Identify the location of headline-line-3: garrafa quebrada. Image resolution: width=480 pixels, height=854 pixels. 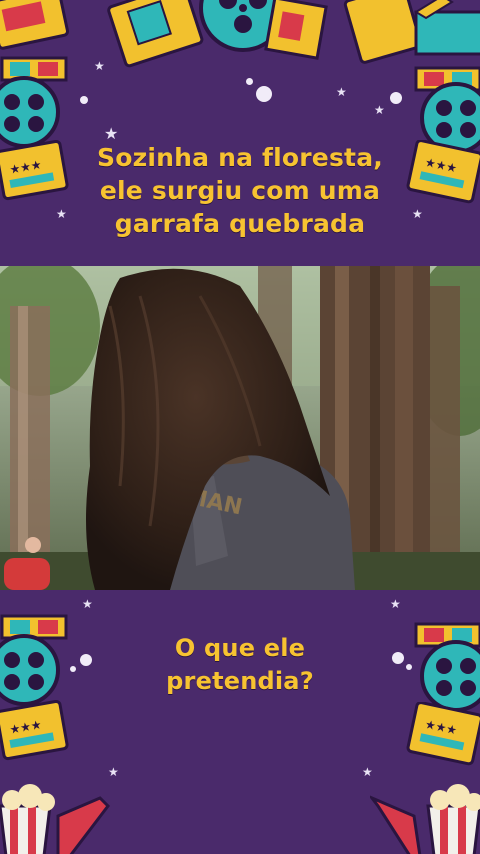
(240, 223).